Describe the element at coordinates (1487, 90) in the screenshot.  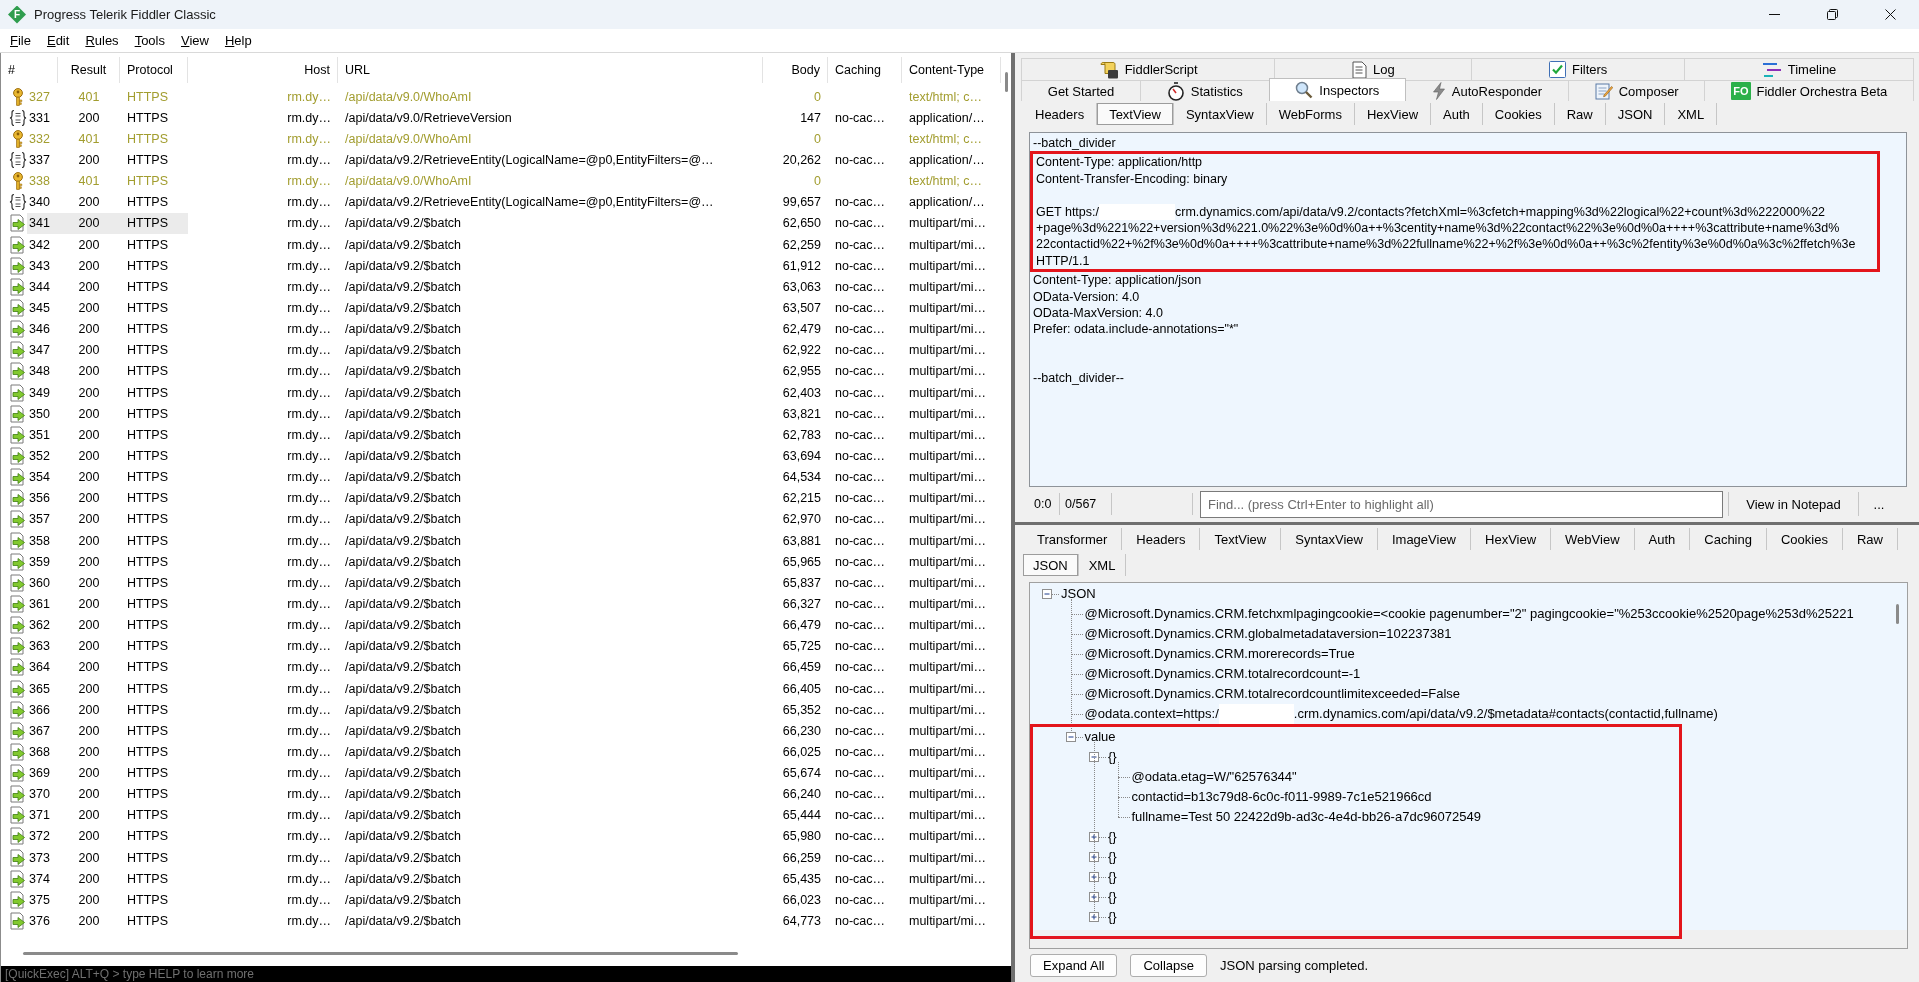
I see `tool-tab: AutoResponder` at that location.